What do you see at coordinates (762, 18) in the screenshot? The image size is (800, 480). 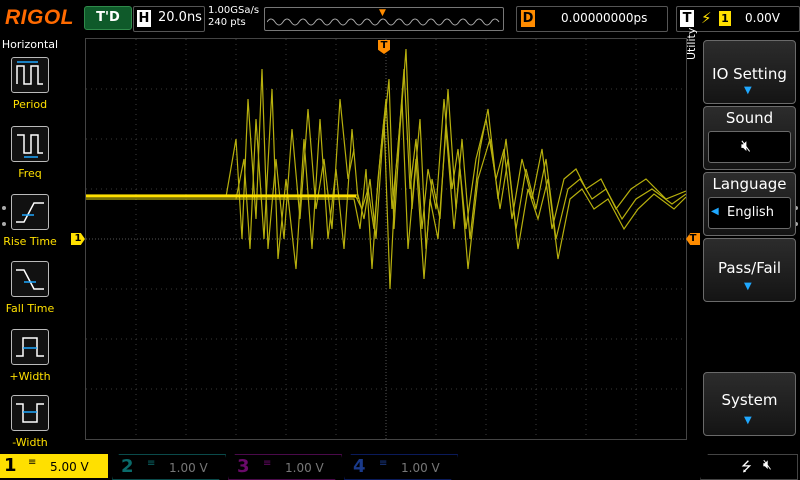 I see `trigger-level: 0.00V` at bounding box center [762, 18].